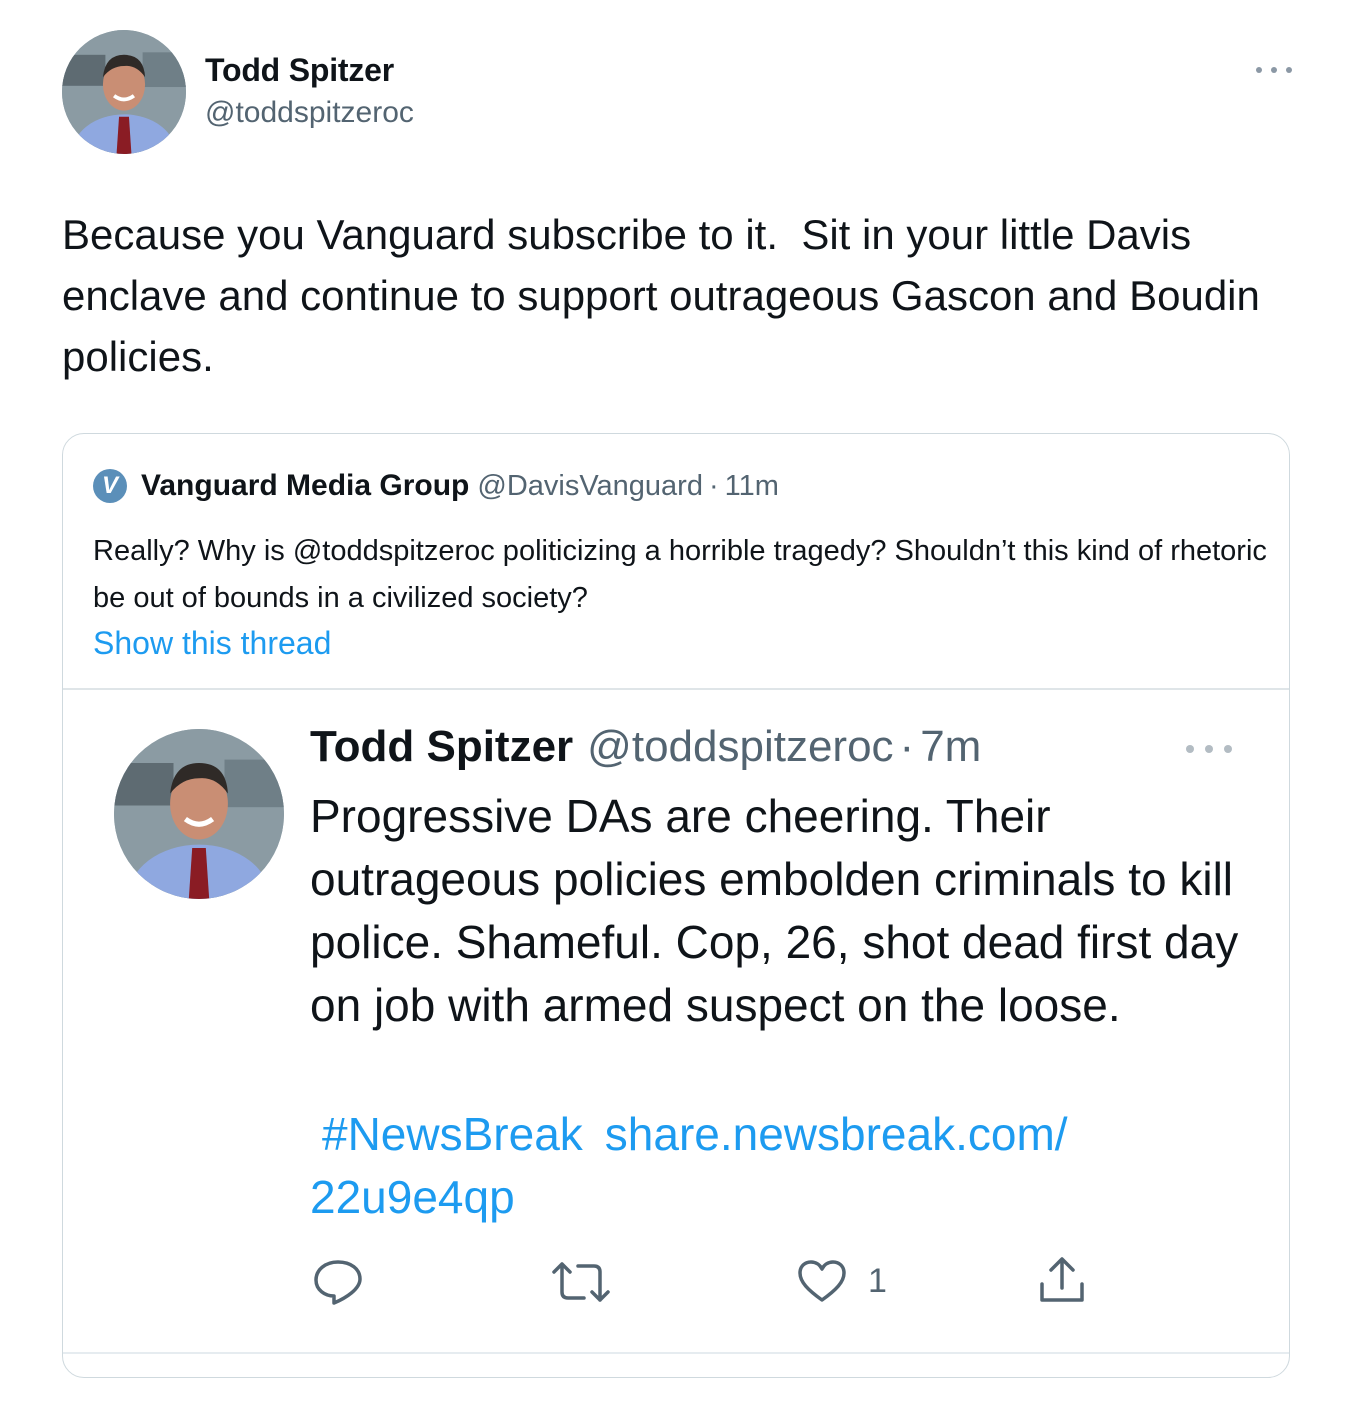 This screenshot has width=1364, height=1402. I want to click on share-icon, so click(1062, 1279).